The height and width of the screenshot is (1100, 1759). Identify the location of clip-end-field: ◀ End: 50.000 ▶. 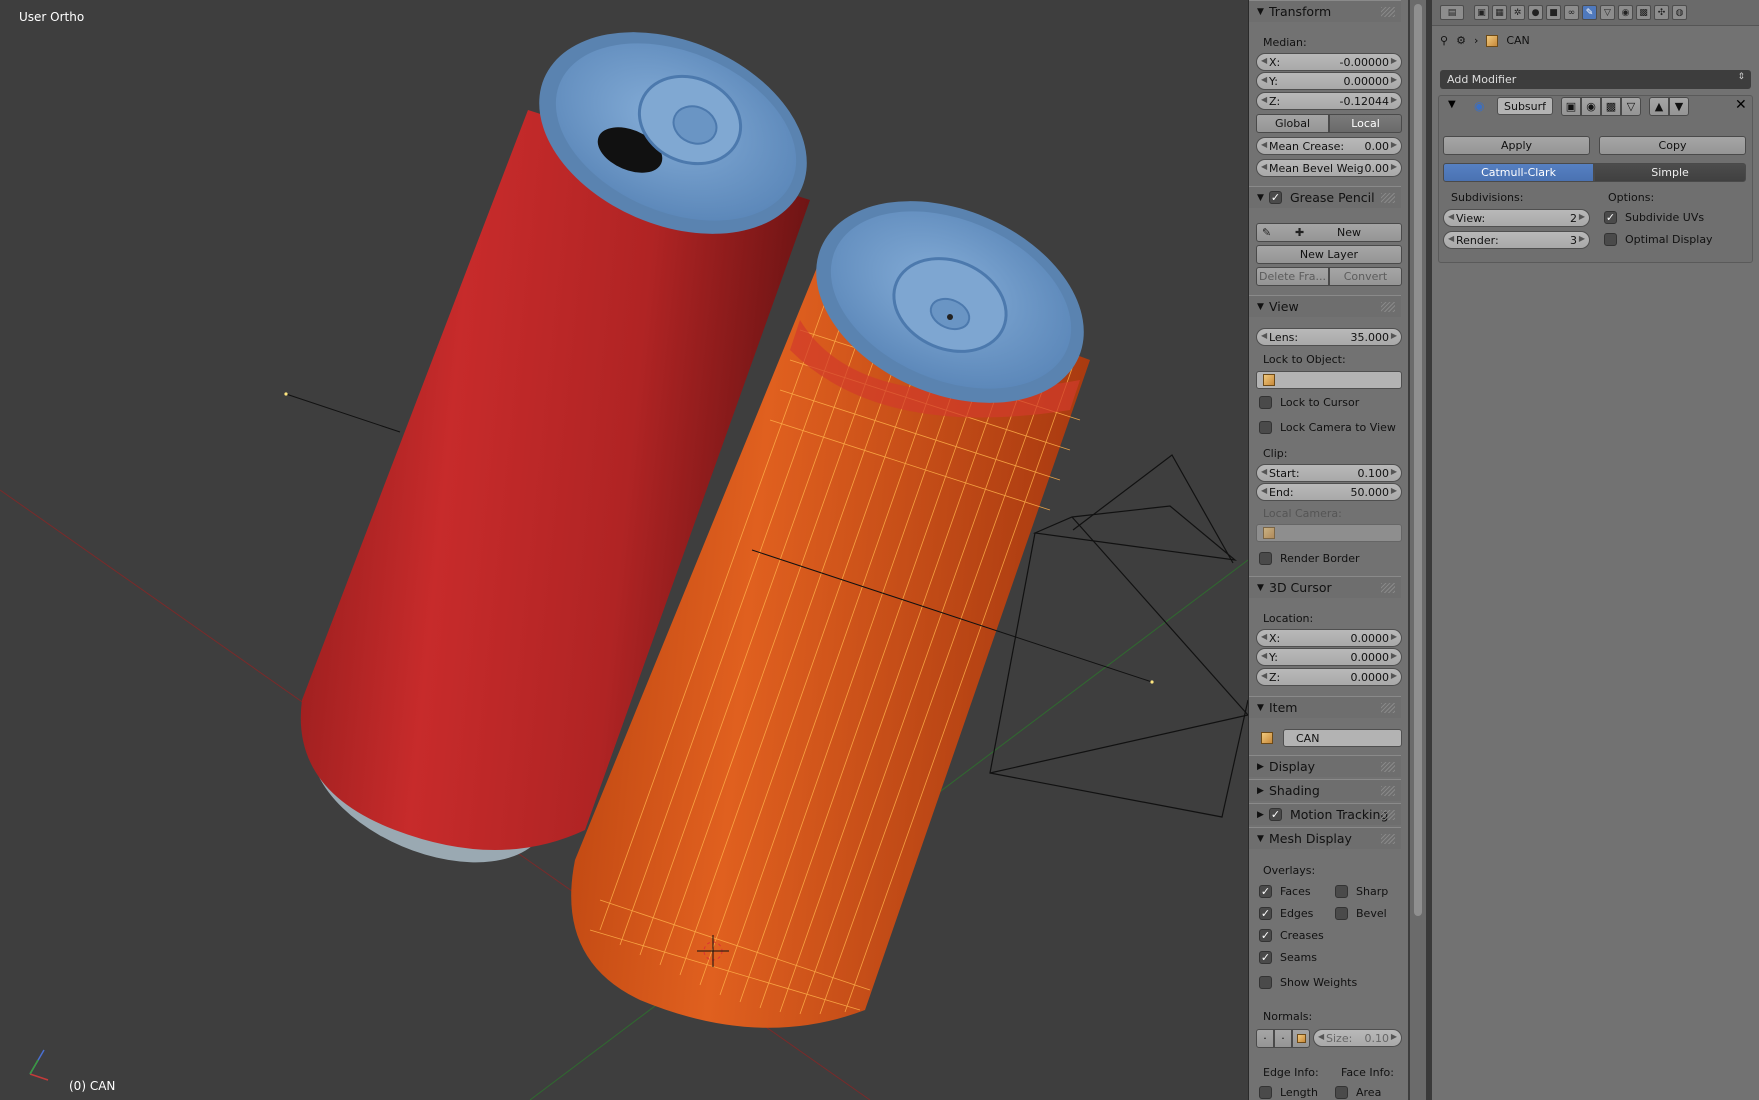
(1329, 492).